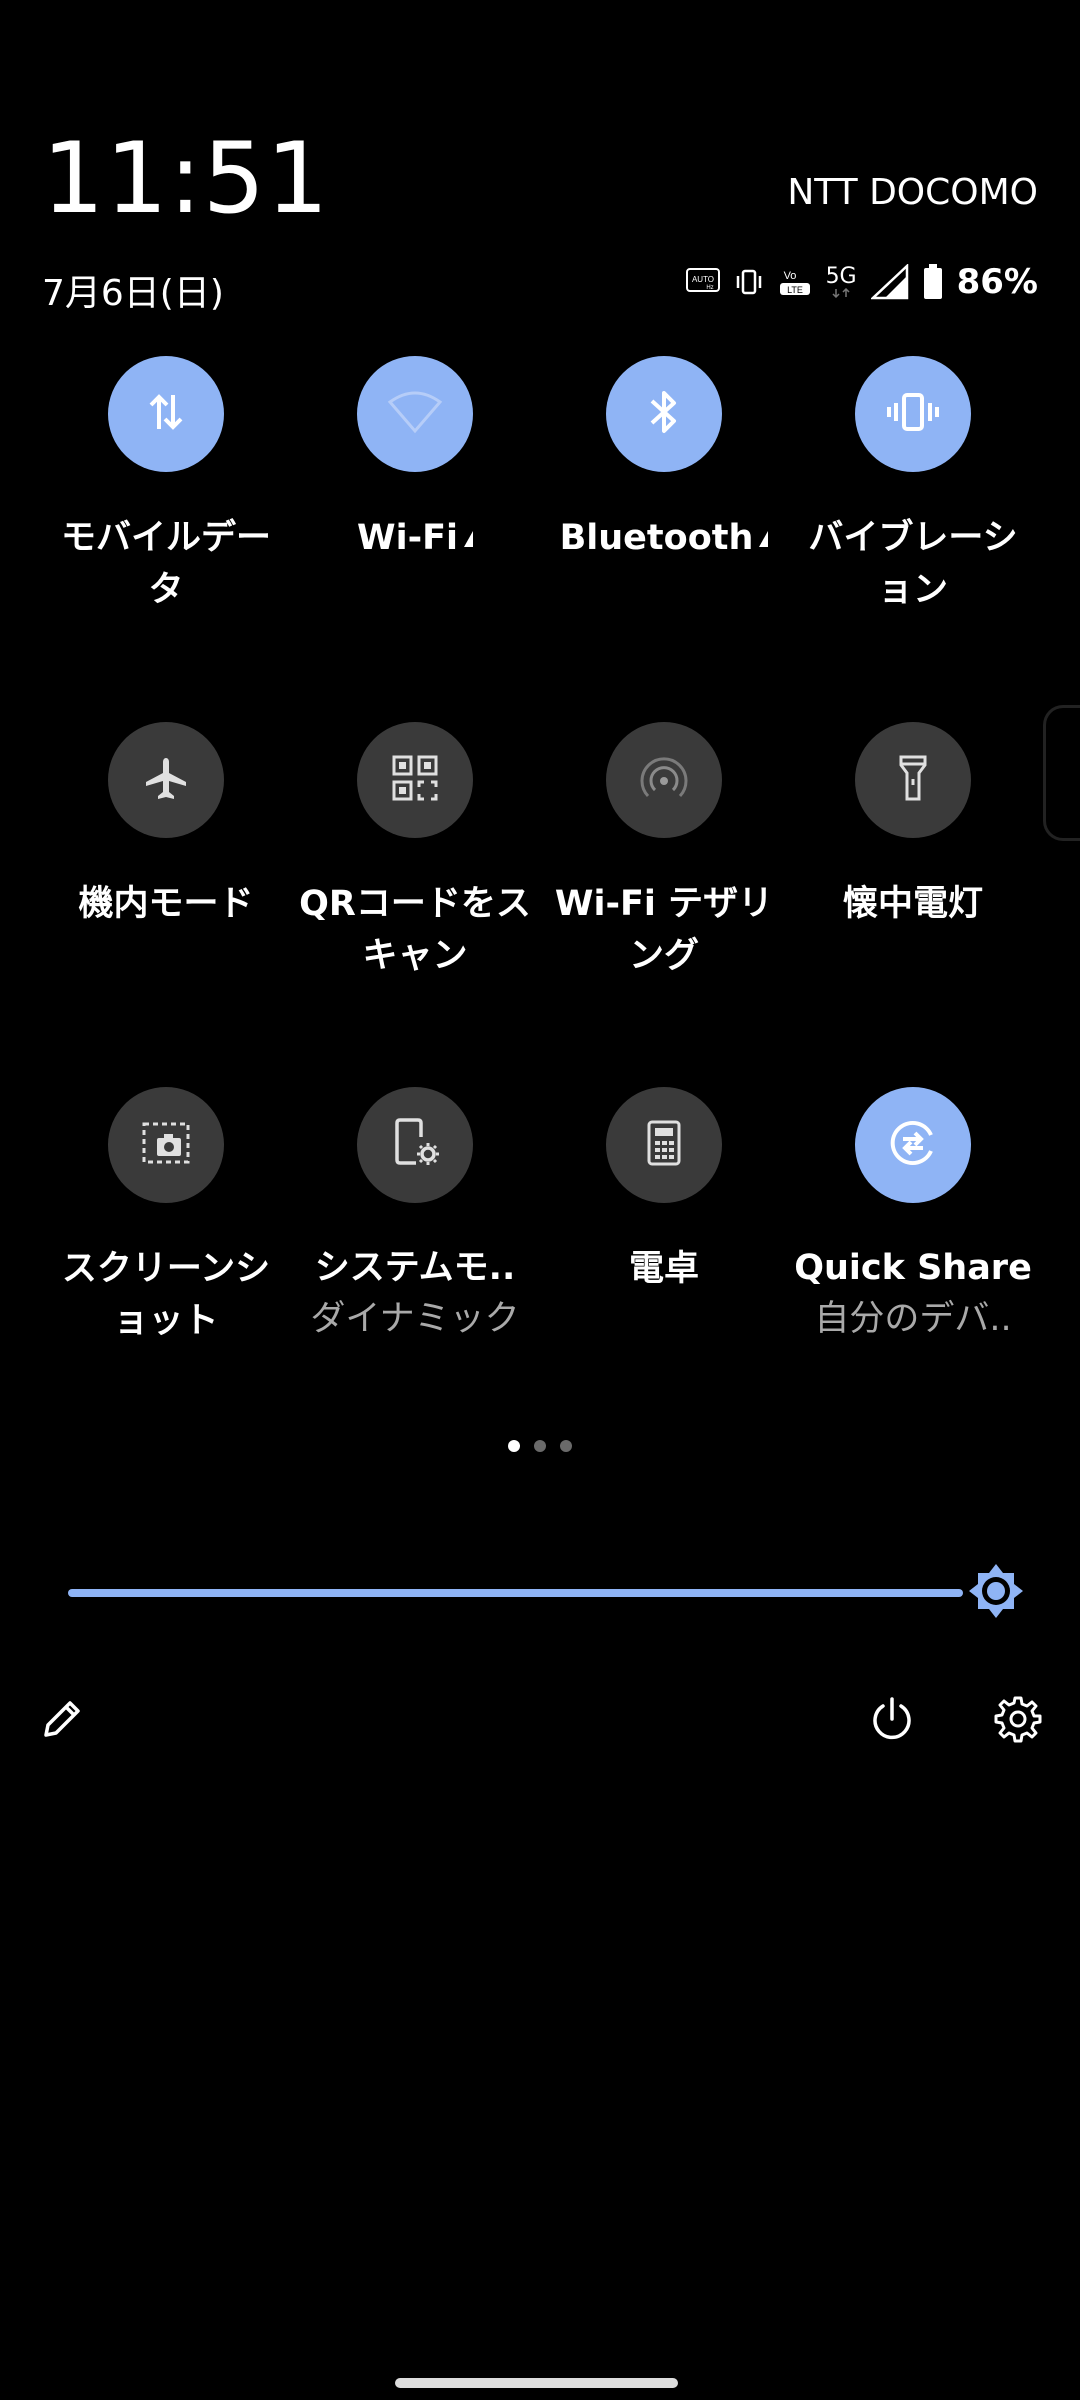  I want to click on battery-icon, so click(933, 282).